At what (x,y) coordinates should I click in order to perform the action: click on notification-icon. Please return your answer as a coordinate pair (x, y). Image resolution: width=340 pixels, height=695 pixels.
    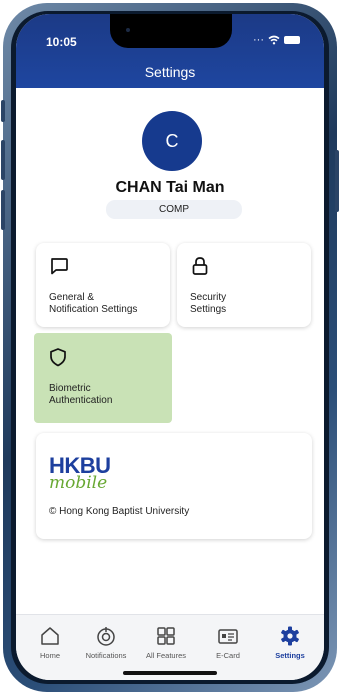
    Looking at the image, I should click on (106, 636).